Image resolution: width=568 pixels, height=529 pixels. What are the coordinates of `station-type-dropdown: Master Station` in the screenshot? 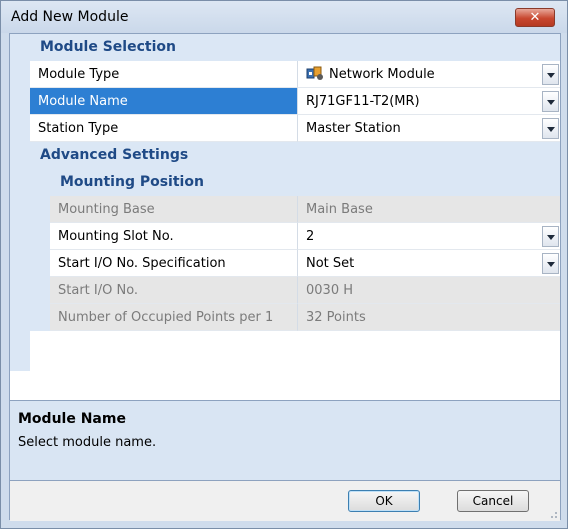 It's located at (429, 128).